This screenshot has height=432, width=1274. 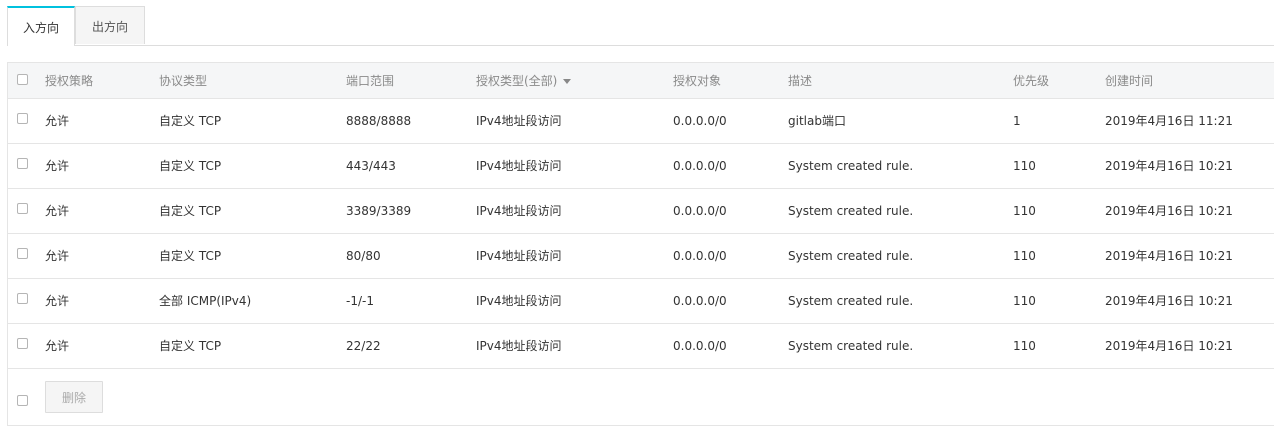 I want to click on column-header-priority: 优先级, so click(x=1031, y=81).